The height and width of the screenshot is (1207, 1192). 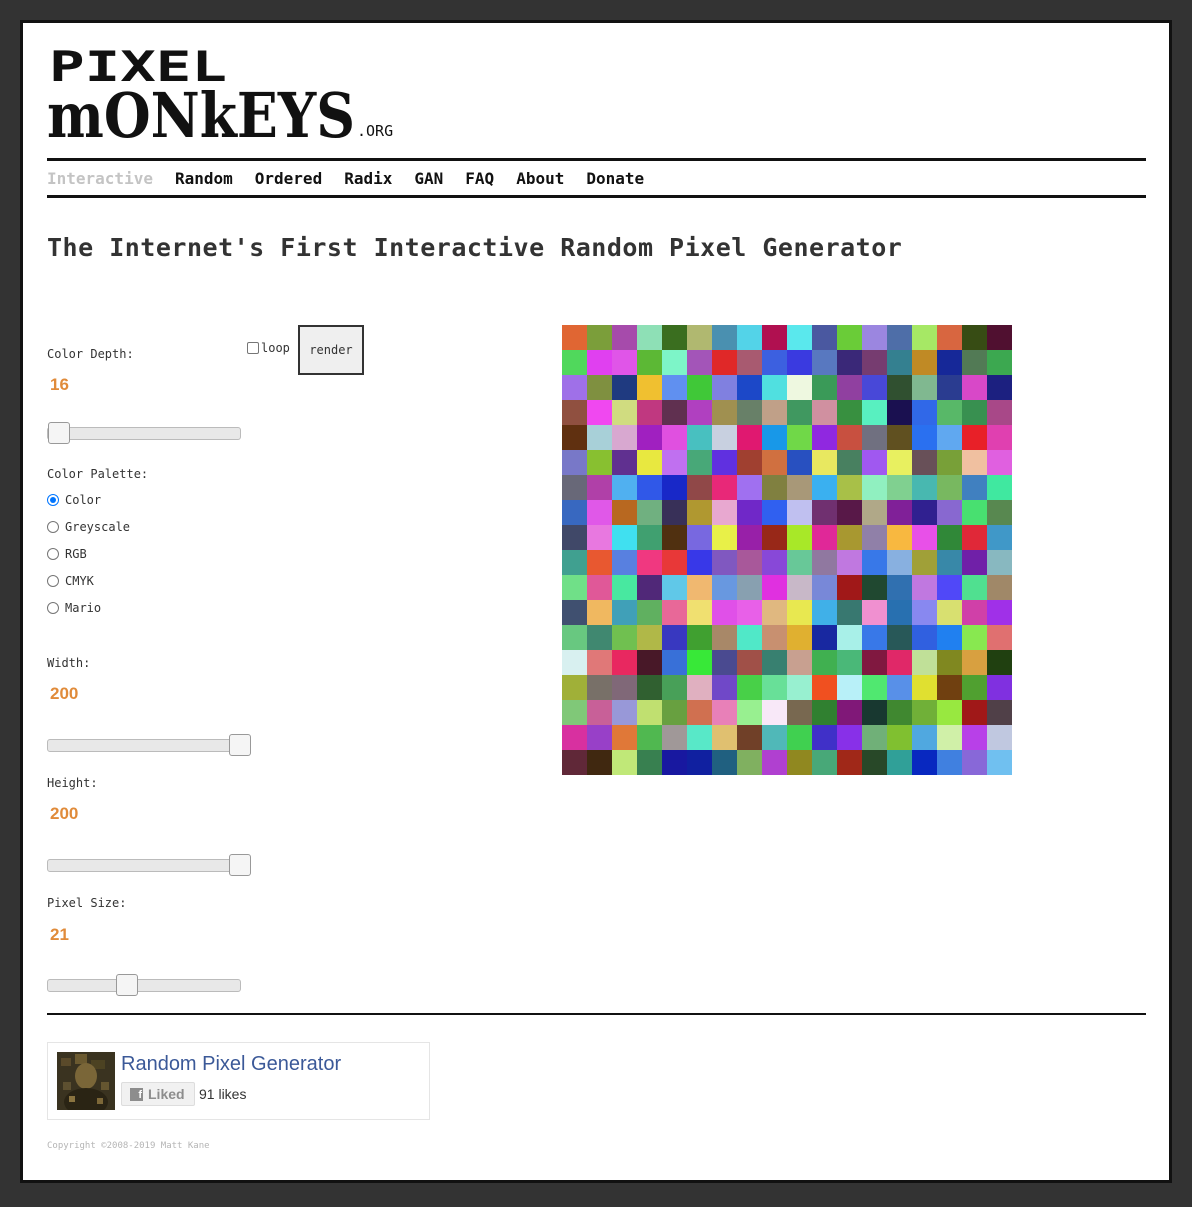 What do you see at coordinates (53, 500) in the screenshot?
I see `palette-radio-color` at bounding box center [53, 500].